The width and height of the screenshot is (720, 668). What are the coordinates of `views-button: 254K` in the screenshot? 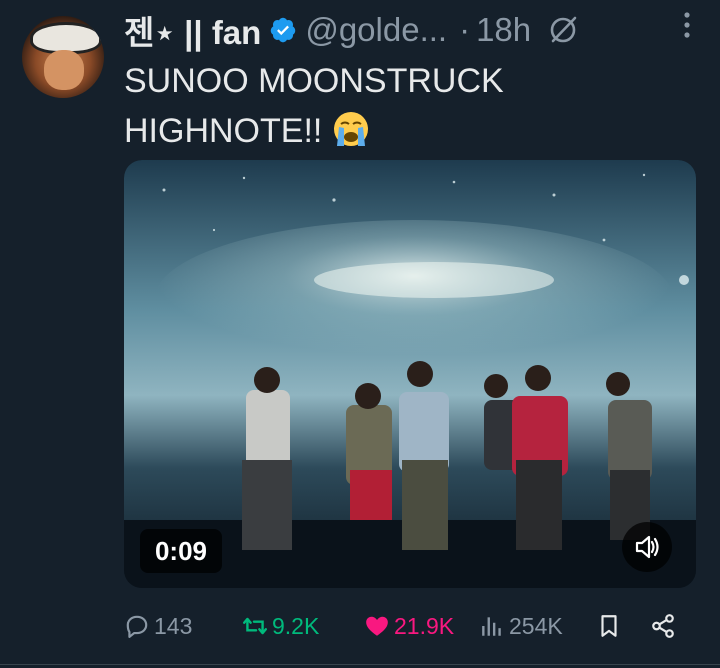 It's located at (521, 626).